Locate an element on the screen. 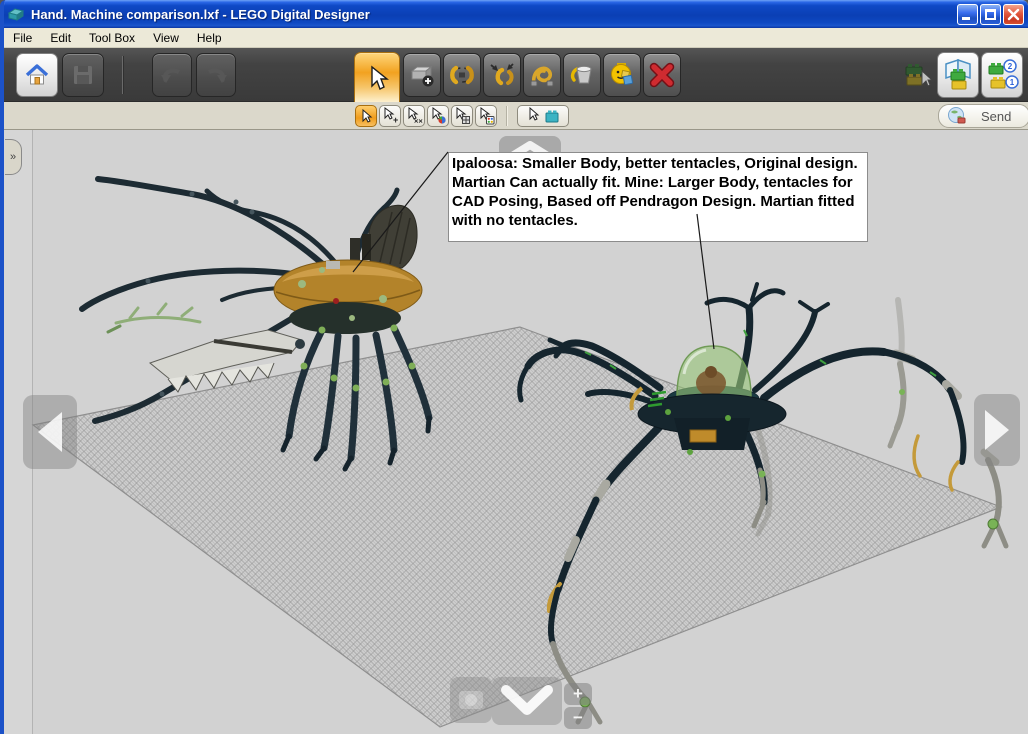 The width and height of the screenshot is (1028, 734). save-button is located at coordinates (83, 75).